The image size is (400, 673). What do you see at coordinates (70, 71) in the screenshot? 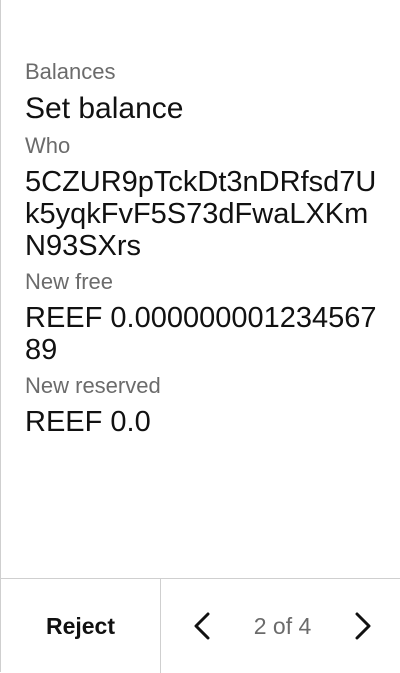
I see `call-module: Balances` at bounding box center [70, 71].